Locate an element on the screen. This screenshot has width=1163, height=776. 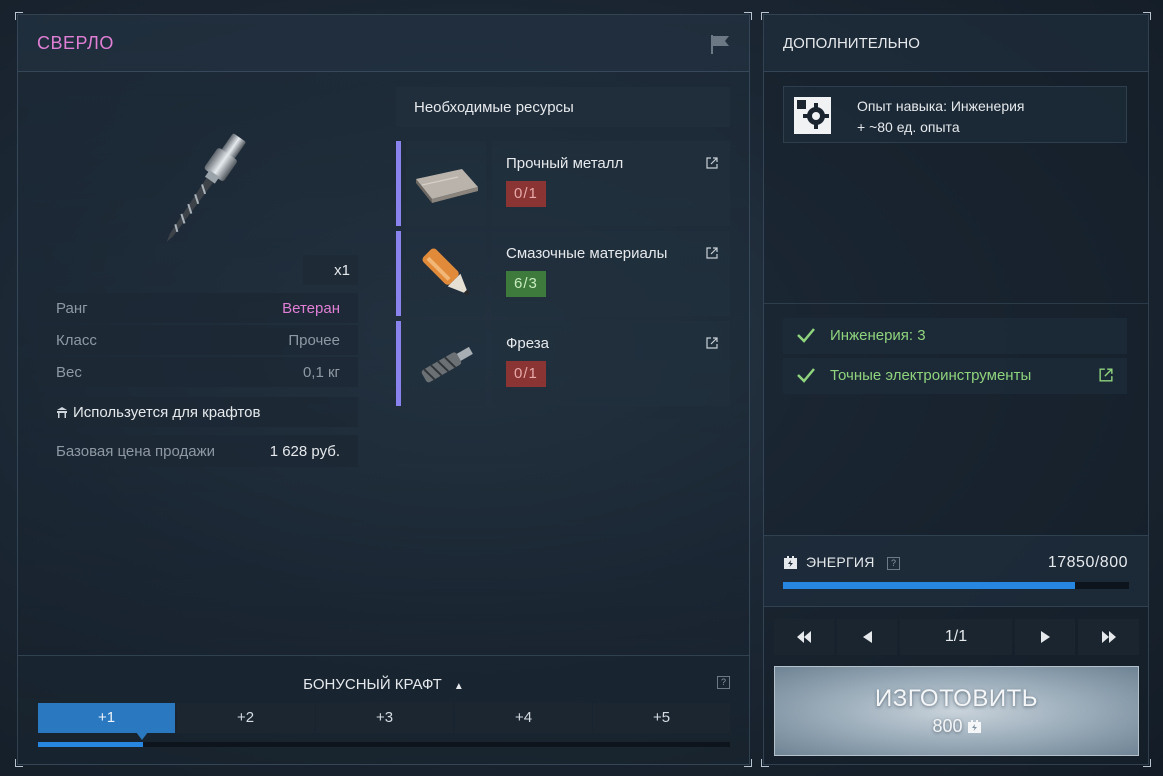
double-chevron-left-icon is located at coordinates (804, 636).